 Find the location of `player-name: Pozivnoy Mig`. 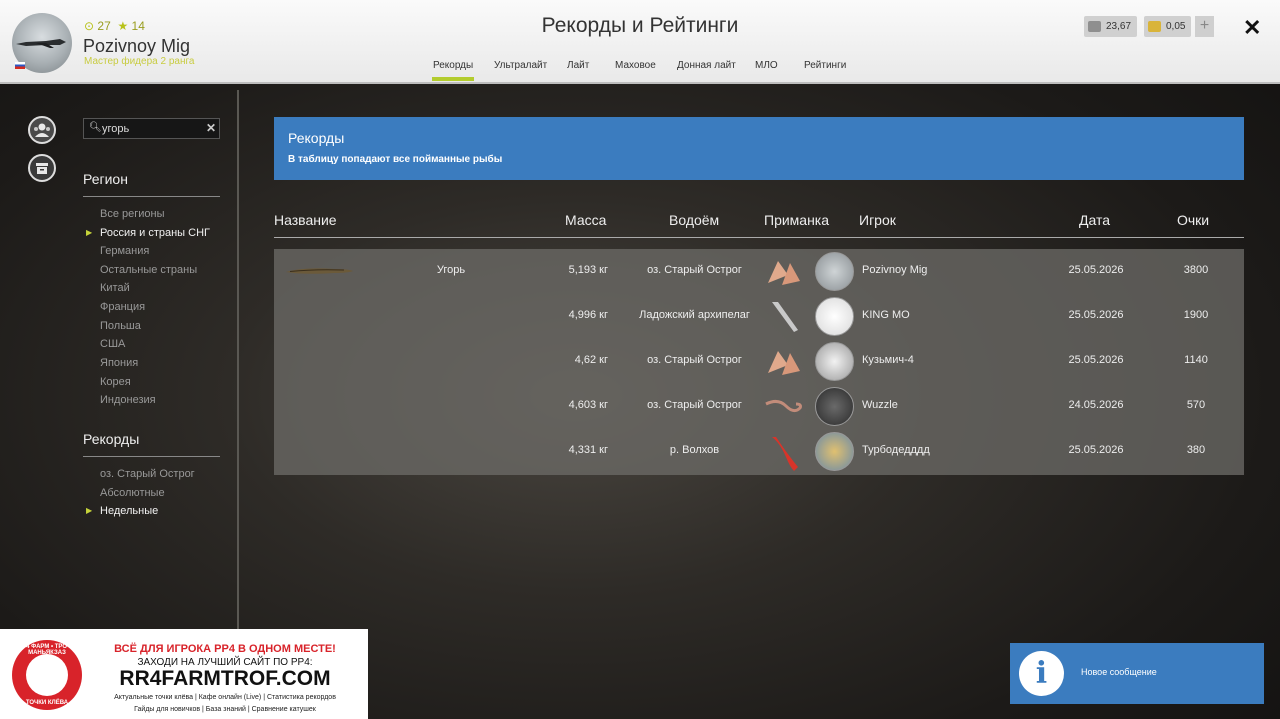

player-name: Pozivnoy Mig is located at coordinates (894, 270).